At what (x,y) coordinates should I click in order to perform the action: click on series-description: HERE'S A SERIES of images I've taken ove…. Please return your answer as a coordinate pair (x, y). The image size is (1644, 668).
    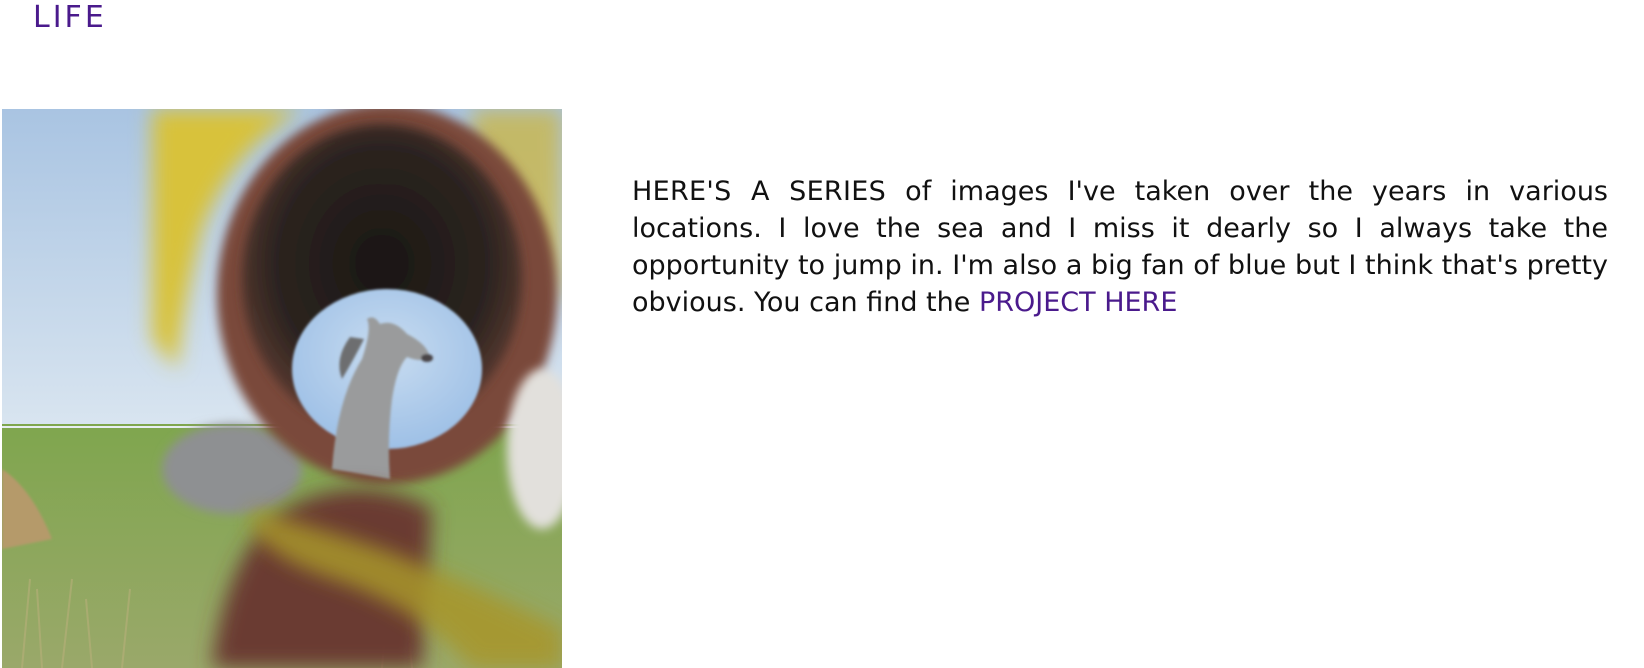
    Looking at the image, I should click on (1120, 247).